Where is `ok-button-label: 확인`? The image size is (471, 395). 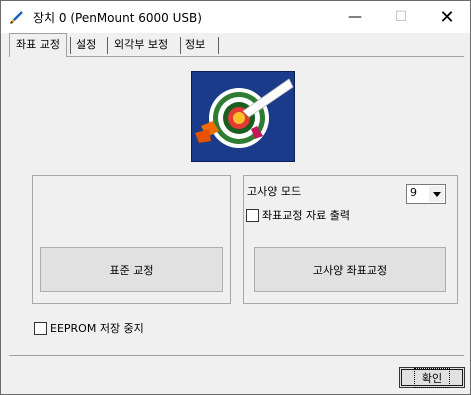 ok-button-label: 확인 is located at coordinates (432, 377).